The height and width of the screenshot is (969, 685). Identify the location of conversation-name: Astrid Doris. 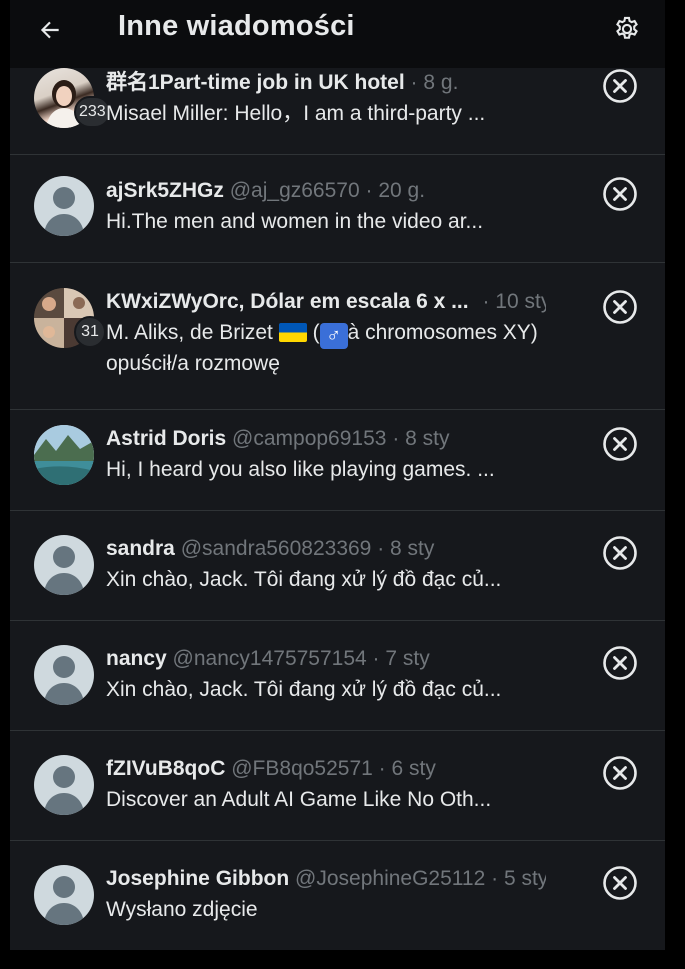
(166, 438).